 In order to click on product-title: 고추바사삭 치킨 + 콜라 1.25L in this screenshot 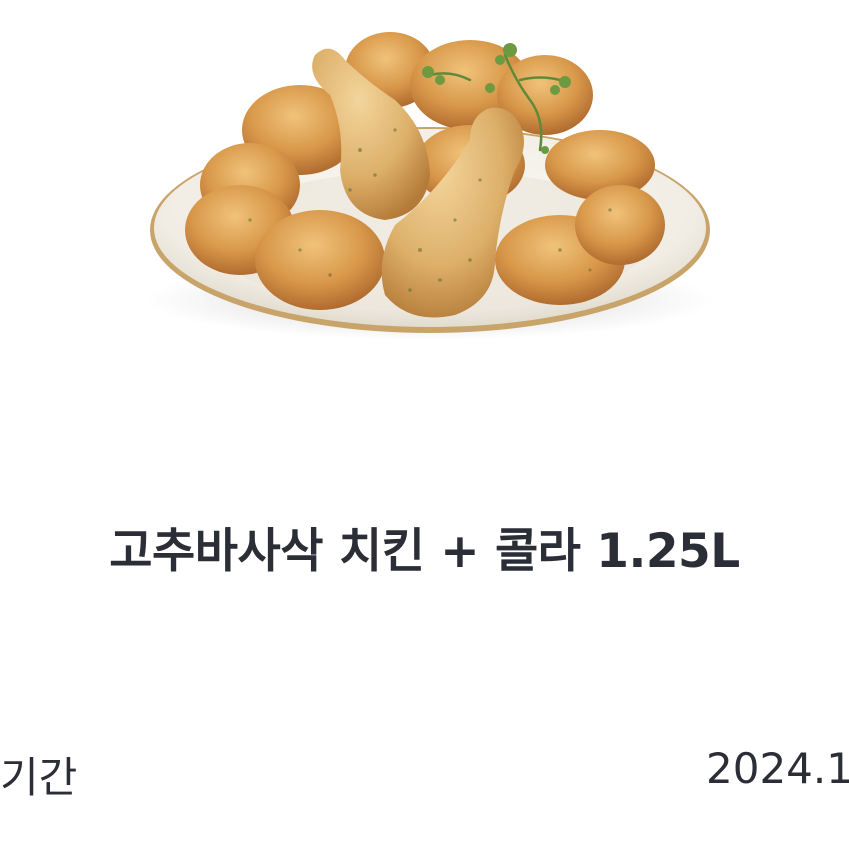, I will do `click(424, 551)`.